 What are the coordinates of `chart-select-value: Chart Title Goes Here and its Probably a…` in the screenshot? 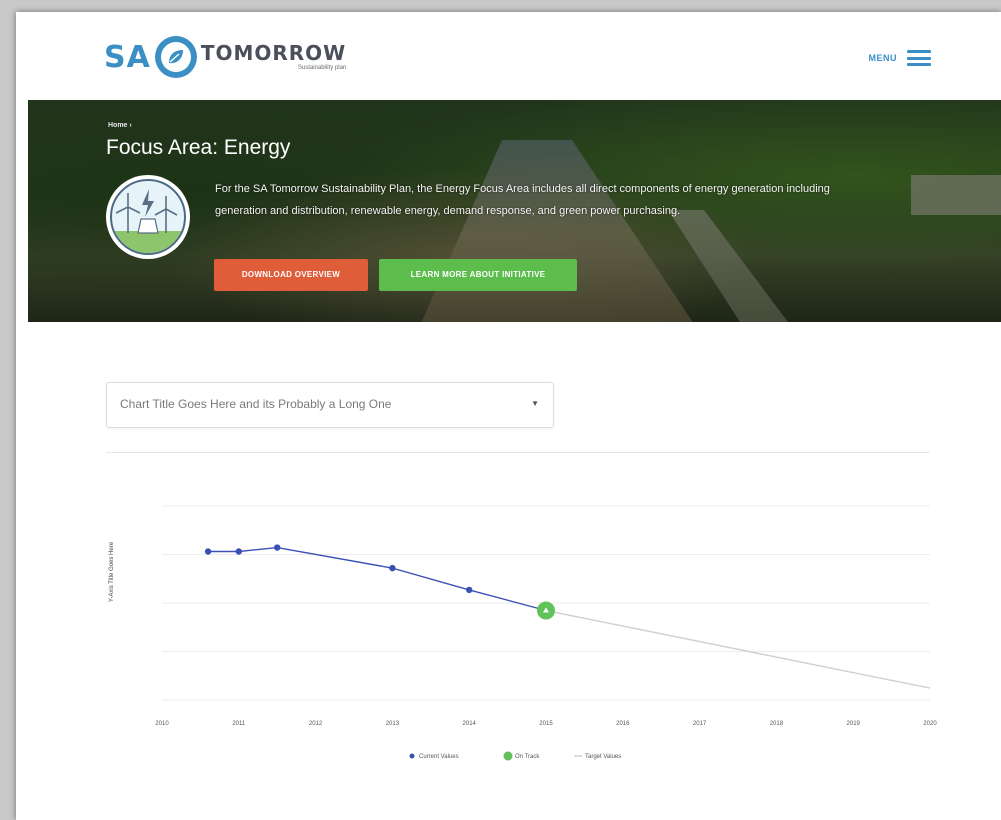 It's located at (256, 404).